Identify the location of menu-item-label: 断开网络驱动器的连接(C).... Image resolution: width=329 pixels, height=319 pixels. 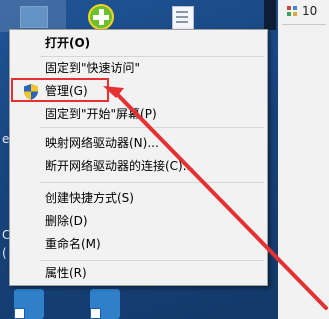
(120, 166).